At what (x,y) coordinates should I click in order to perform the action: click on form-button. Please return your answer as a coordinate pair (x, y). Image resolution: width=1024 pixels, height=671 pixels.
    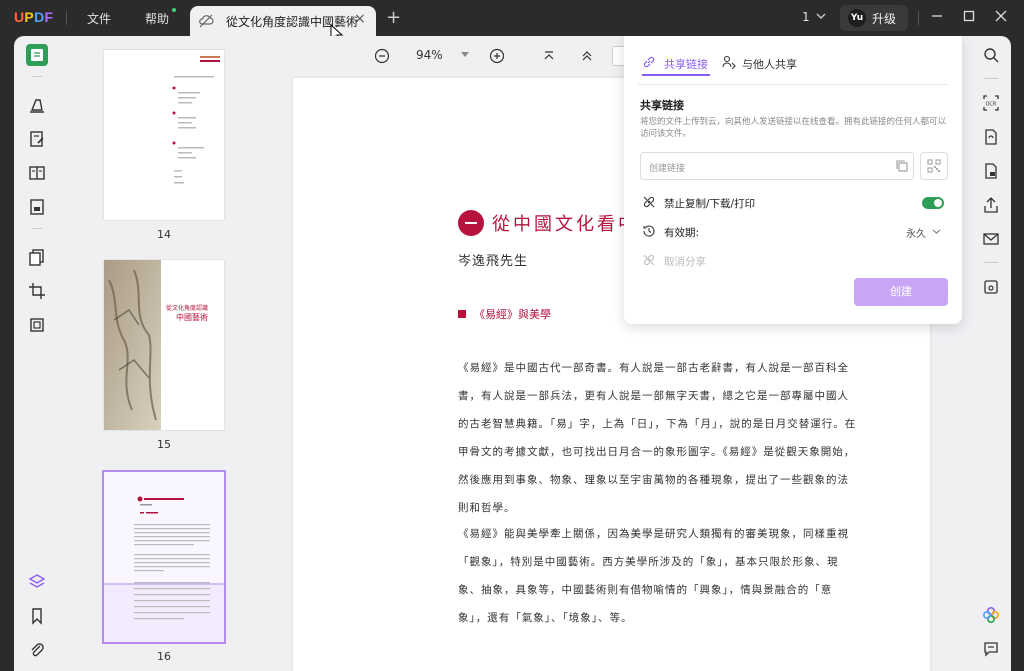
    Looking at the image, I should click on (37, 207).